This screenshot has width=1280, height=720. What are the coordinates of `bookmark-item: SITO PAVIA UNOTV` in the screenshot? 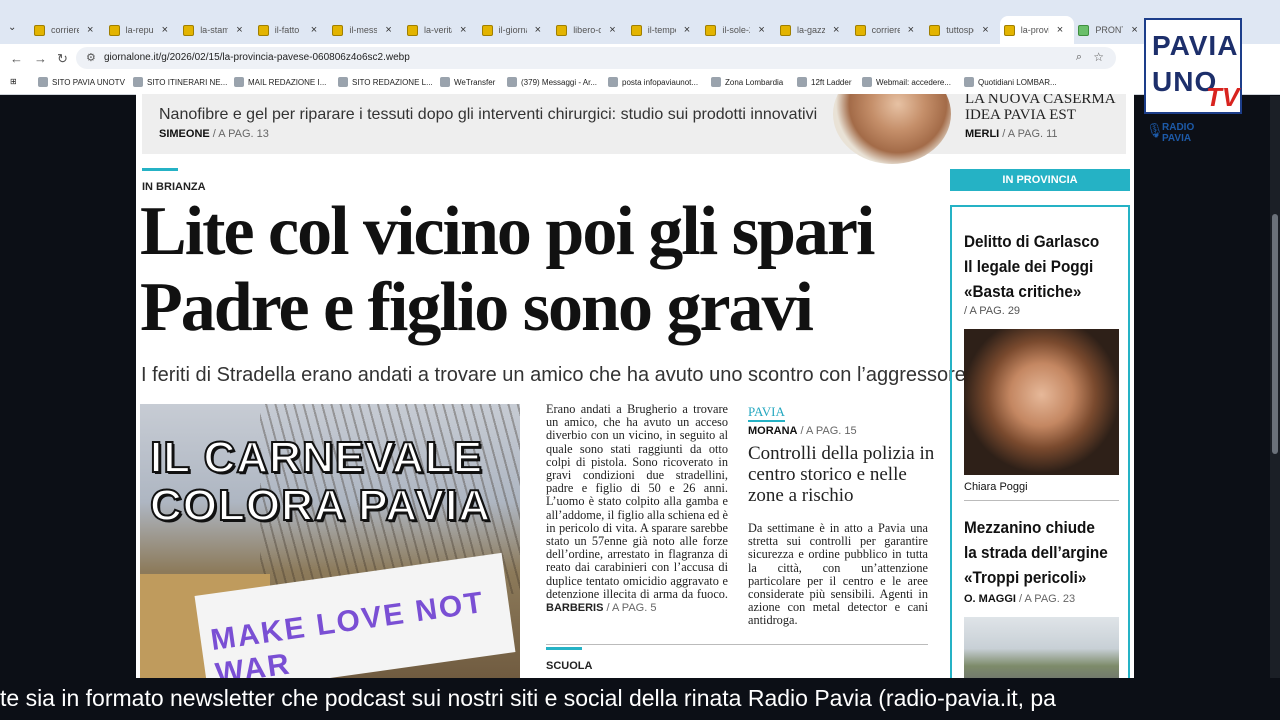 It's located at (81, 82).